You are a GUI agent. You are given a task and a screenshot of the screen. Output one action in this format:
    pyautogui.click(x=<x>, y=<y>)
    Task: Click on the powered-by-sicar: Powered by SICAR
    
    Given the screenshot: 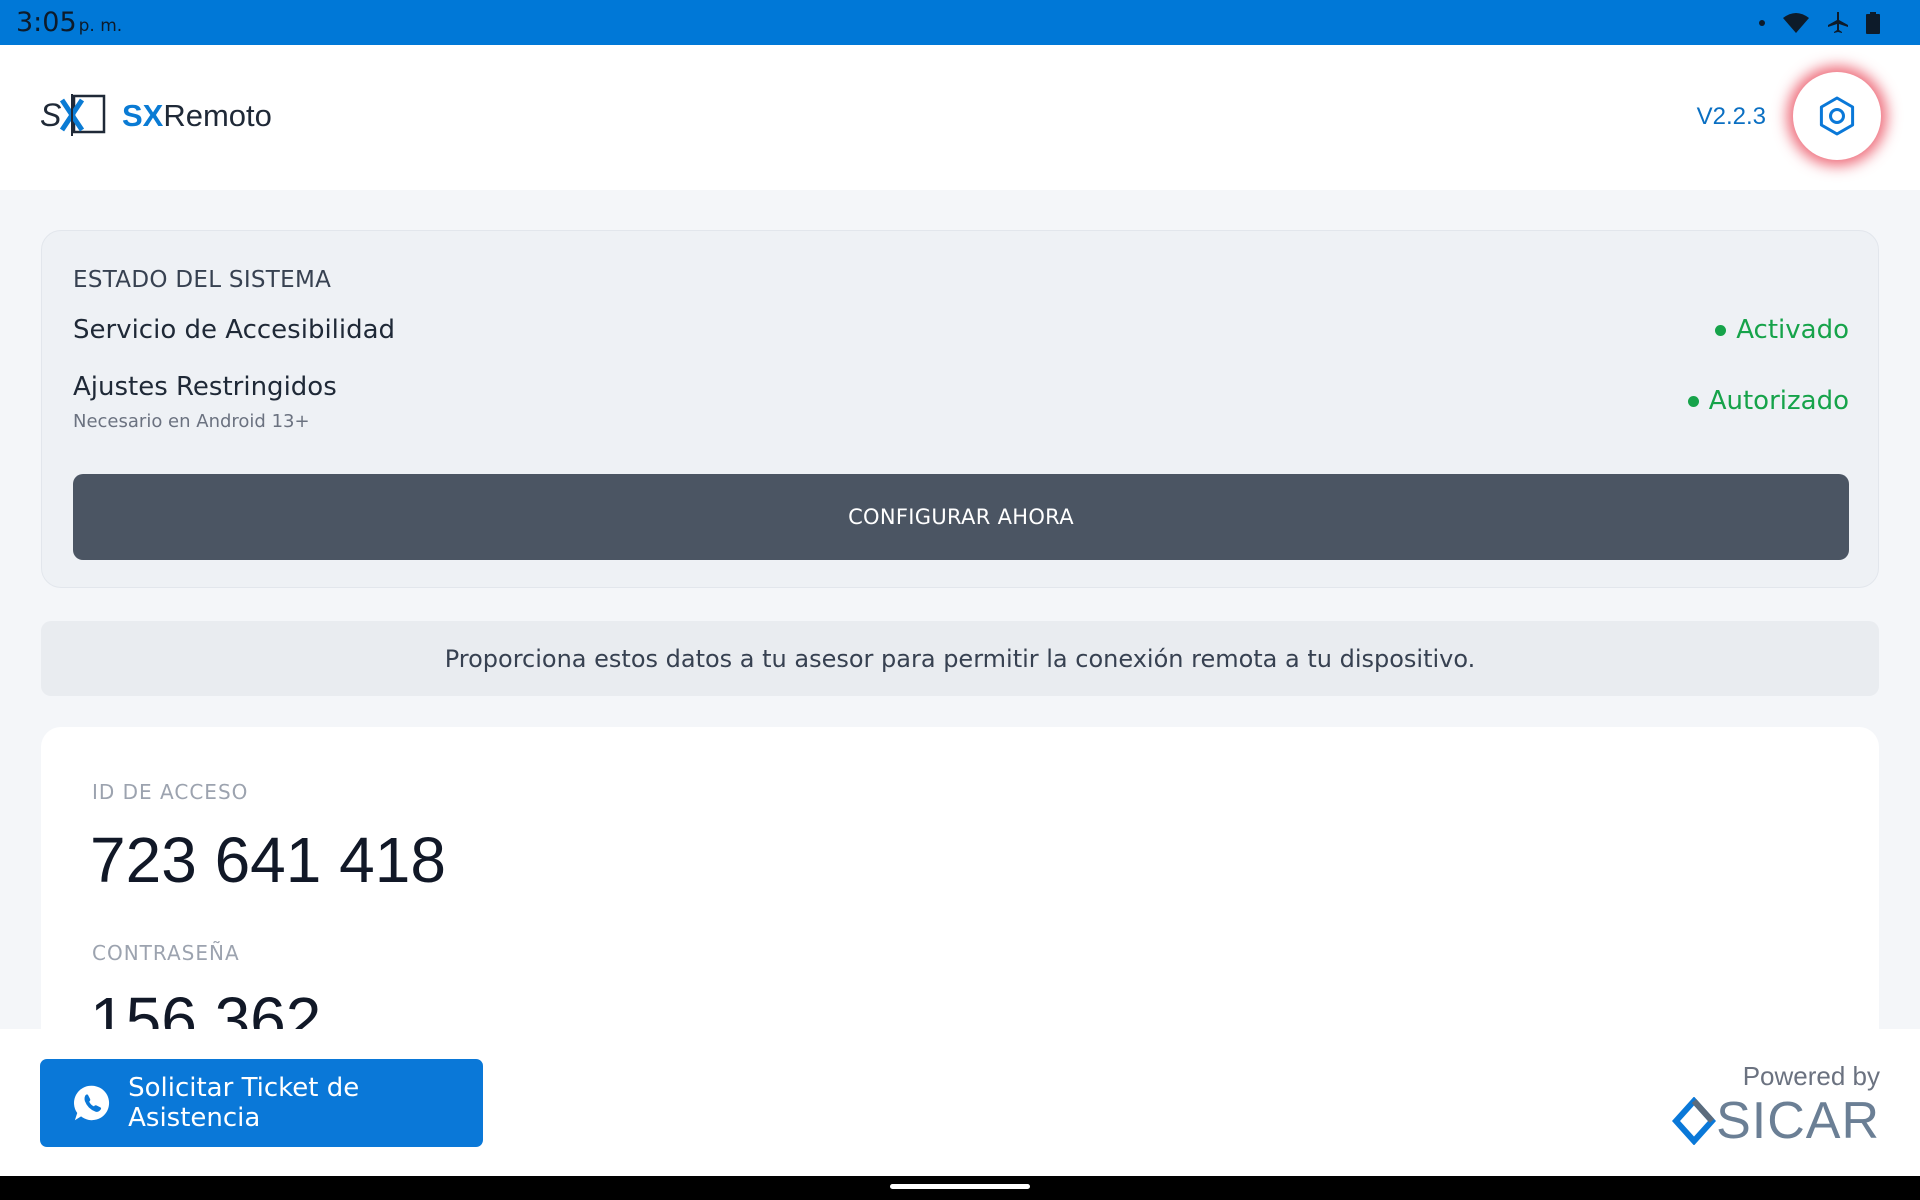 What is the action you would take?
    pyautogui.click(x=1775, y=1105)
    